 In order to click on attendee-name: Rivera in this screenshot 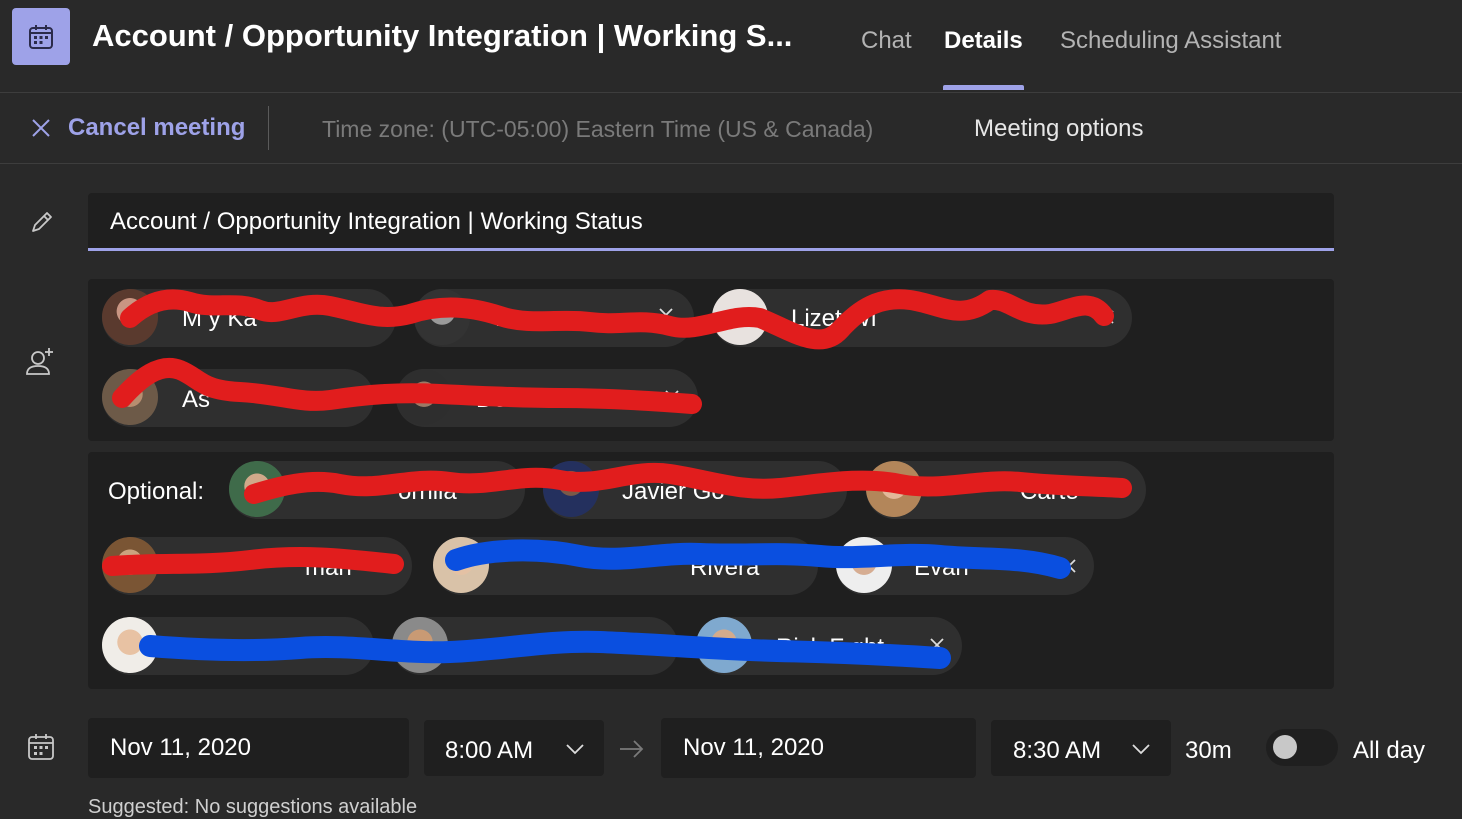, I will do `click(725, 567)`.